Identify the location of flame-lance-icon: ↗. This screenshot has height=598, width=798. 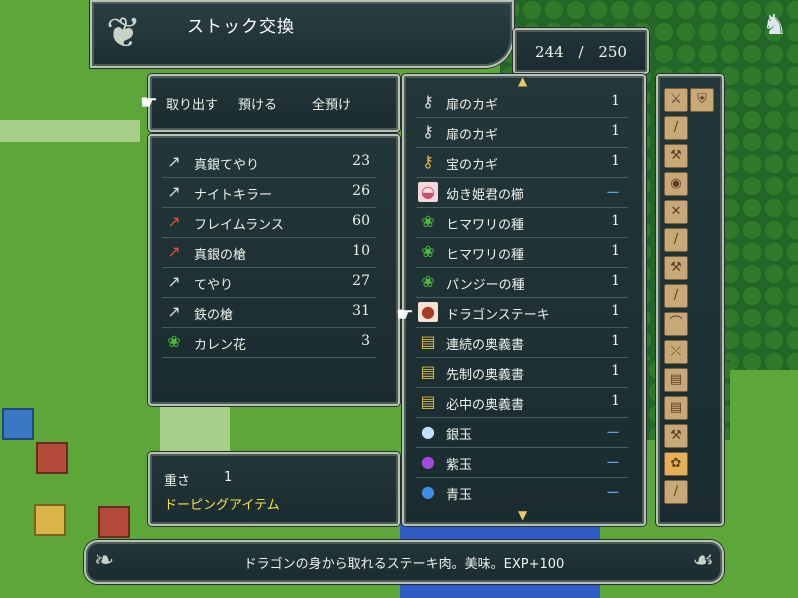
(174, 221).